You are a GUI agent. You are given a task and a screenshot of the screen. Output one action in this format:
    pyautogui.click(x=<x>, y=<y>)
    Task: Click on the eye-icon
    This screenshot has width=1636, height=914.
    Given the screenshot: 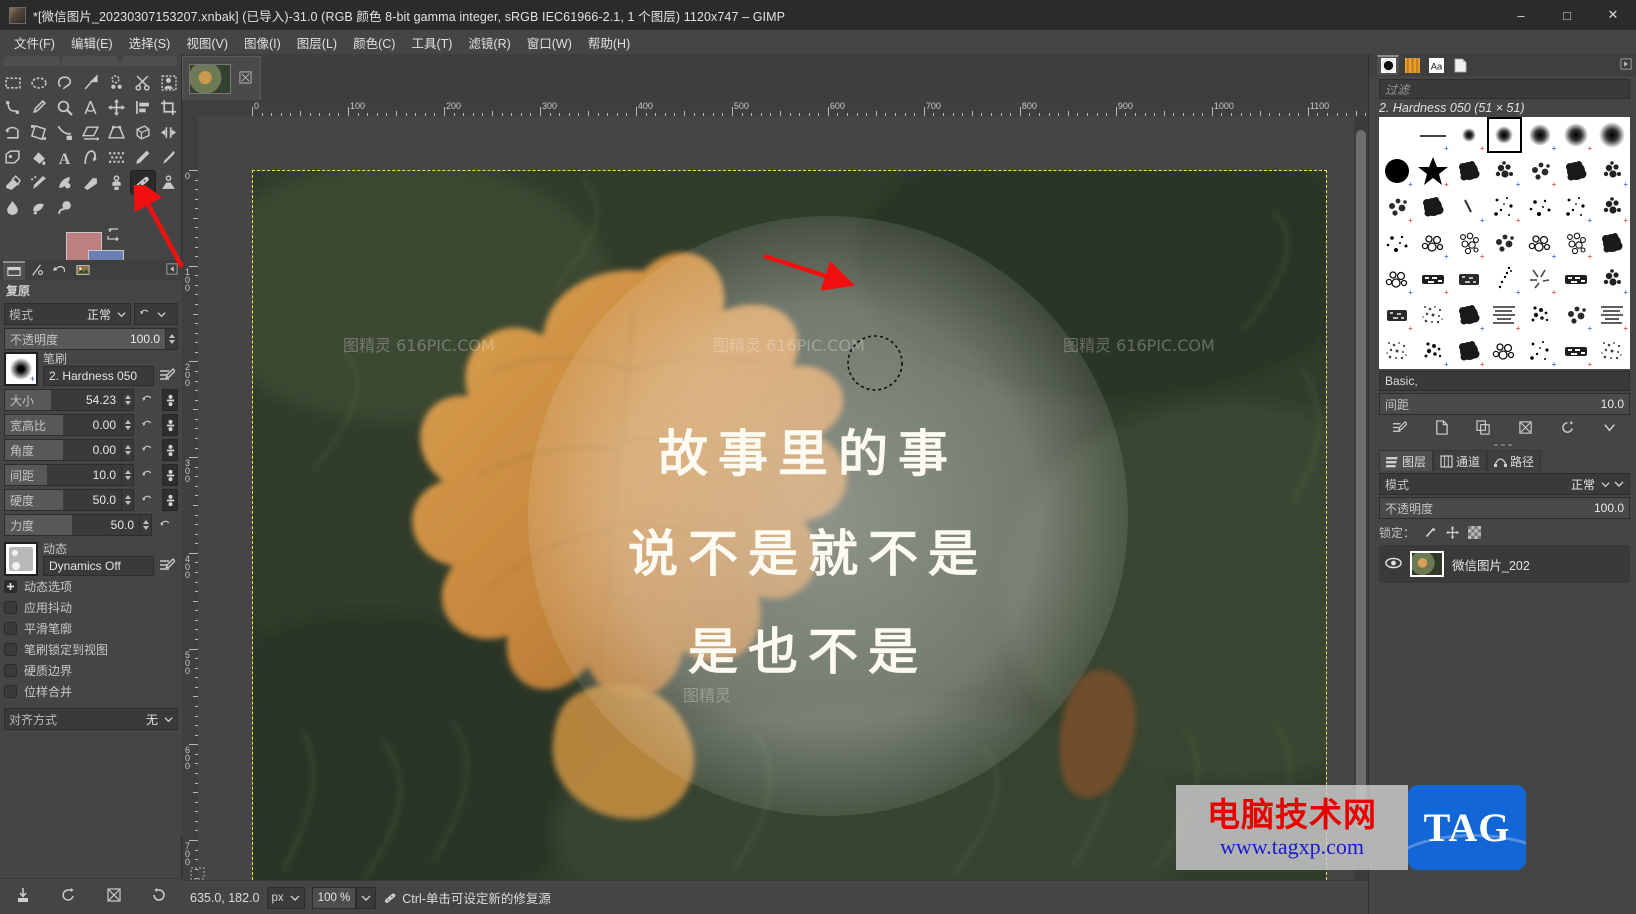 What is the action you would take?
    pyautogui.click(x=1393, y=564)
    